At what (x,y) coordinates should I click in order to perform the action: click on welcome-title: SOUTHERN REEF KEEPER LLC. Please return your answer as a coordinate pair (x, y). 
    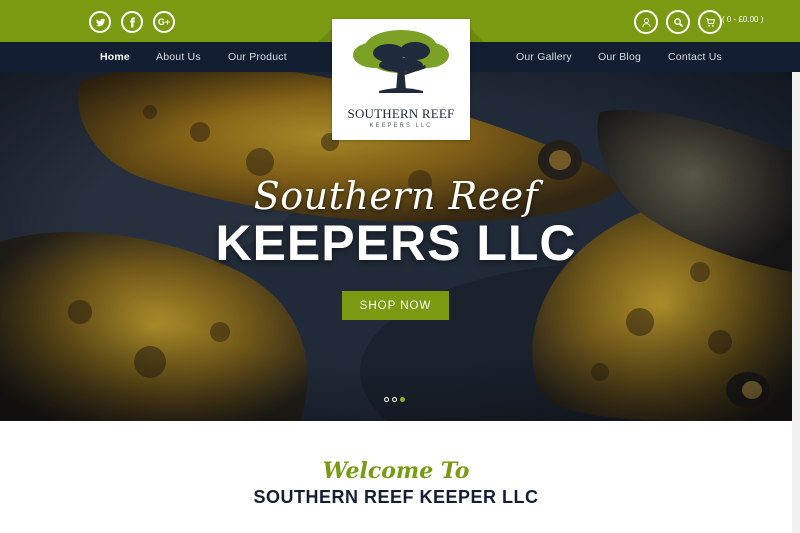
    Looking at the image, I should click on (396, 497).